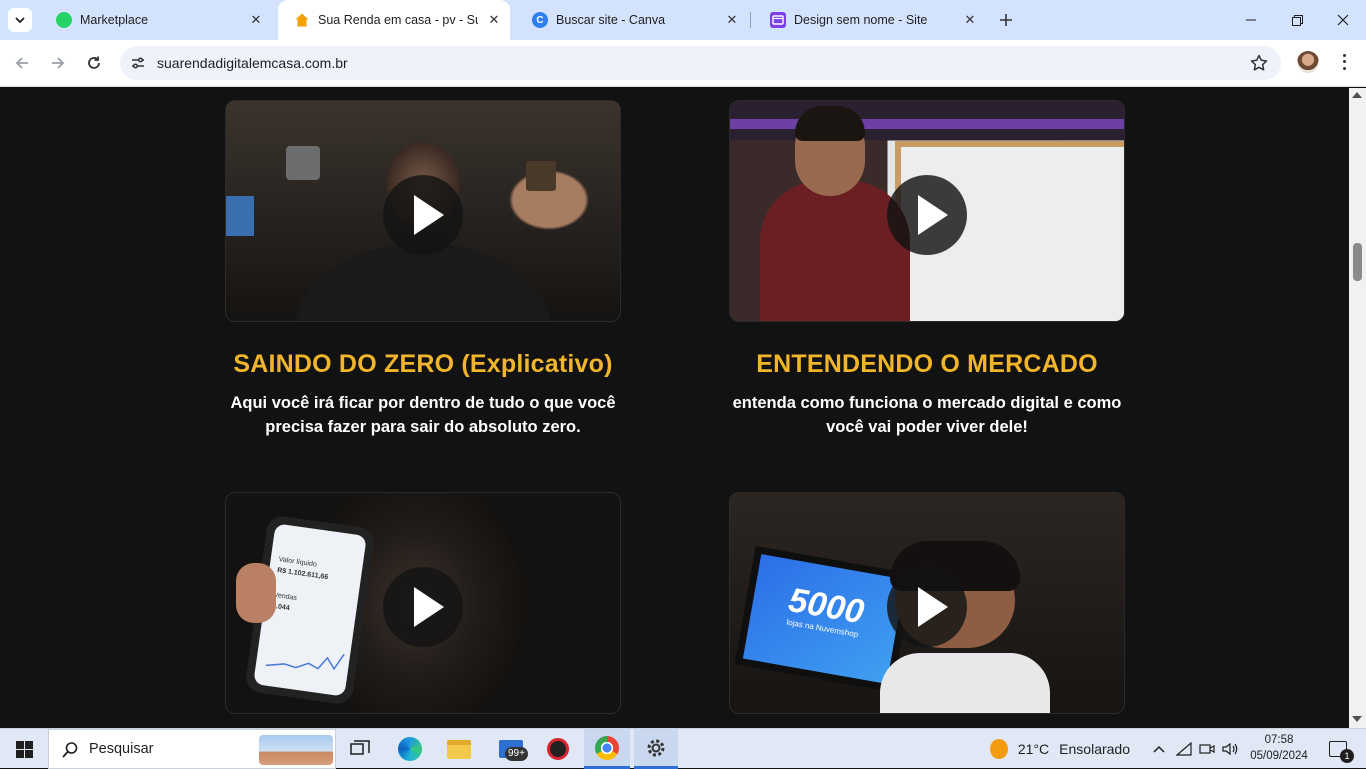 The image size is (1366, 769). Describe the element at coordinates (1308, 62) in the screenshot. I see `profile-avatar` at that location.